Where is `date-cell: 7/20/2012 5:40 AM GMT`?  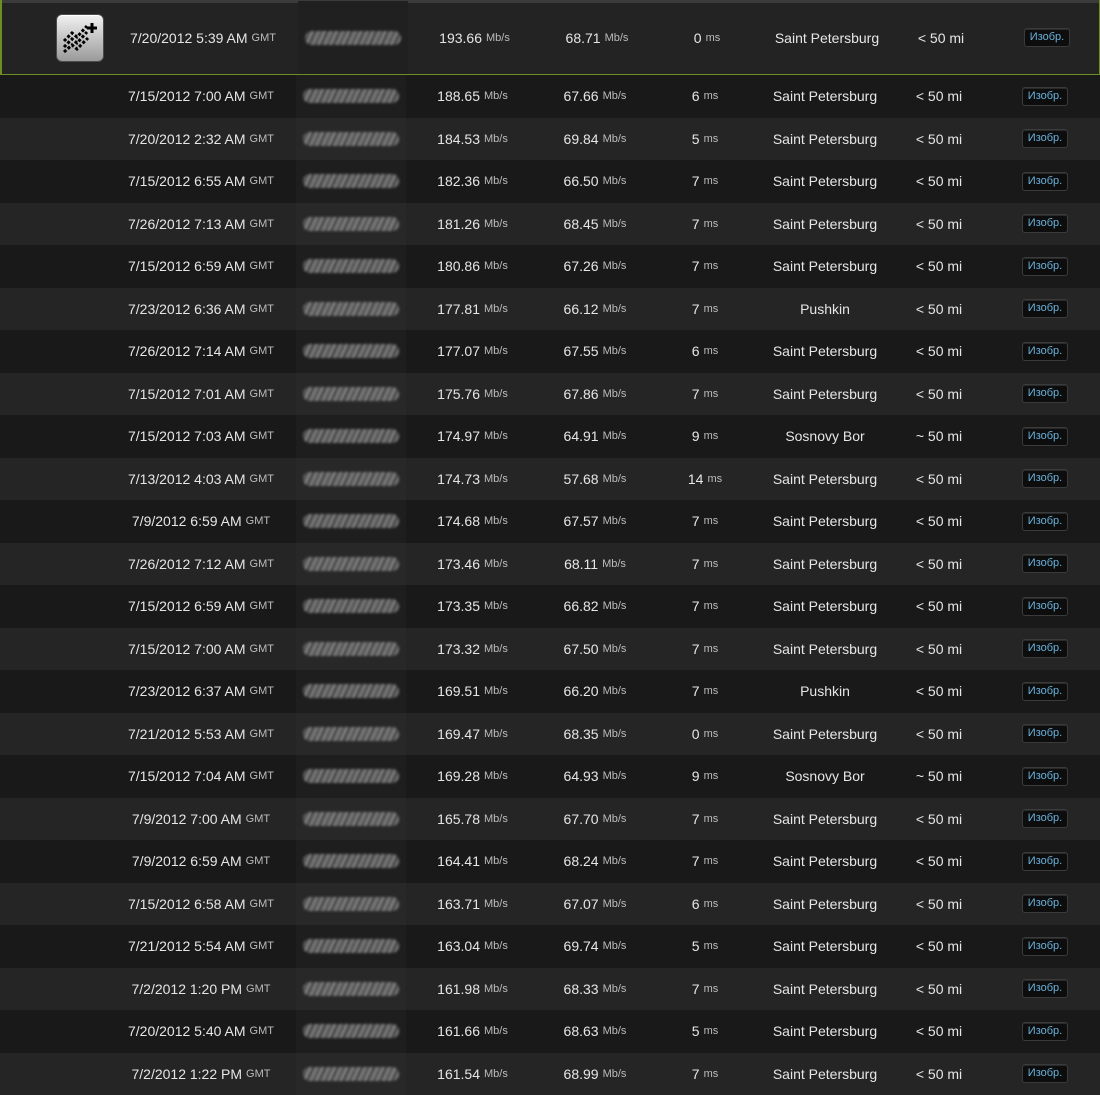 date-cell: 7/20/2012 5:40 AM GMT is located at coordinates (201, 1031).